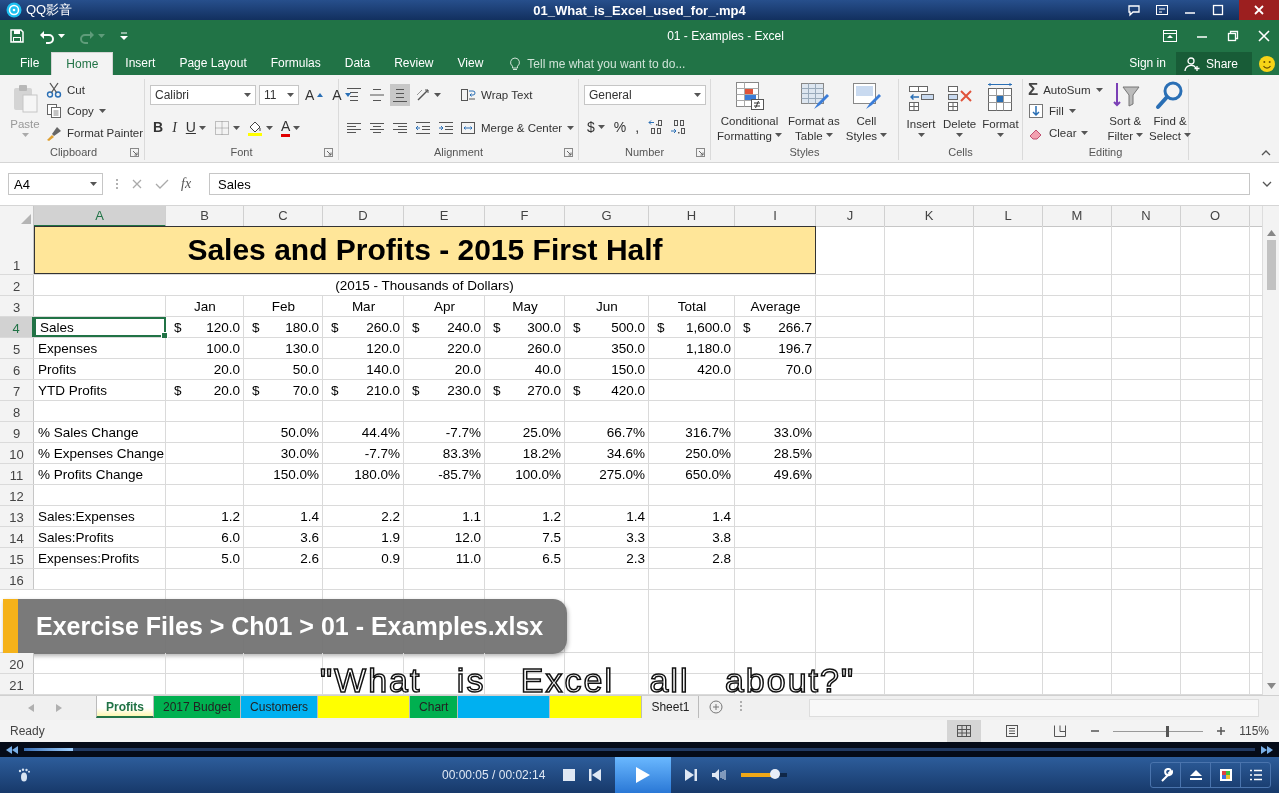 This screenshot has width=1279, height=793. I want to click on formula-field: Sales, so click(729, 184).